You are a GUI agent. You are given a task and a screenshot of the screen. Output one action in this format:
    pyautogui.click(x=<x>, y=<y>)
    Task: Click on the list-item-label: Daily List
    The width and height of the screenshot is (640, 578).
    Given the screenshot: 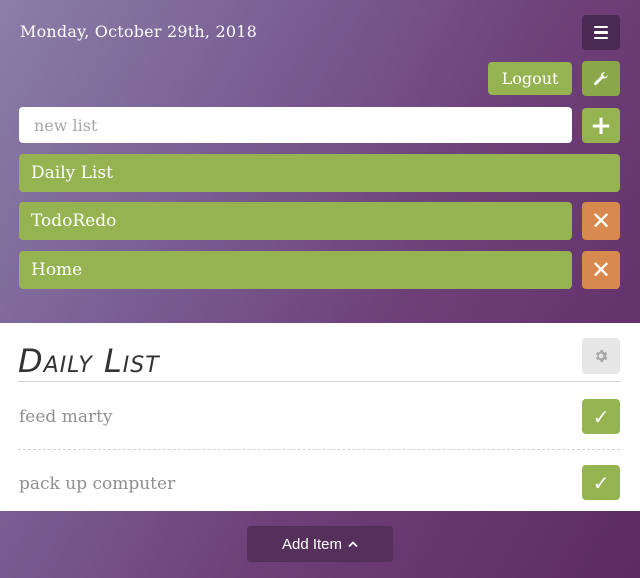 What is the action you would take?
    pyautogui.click(x=72, y=173)
    